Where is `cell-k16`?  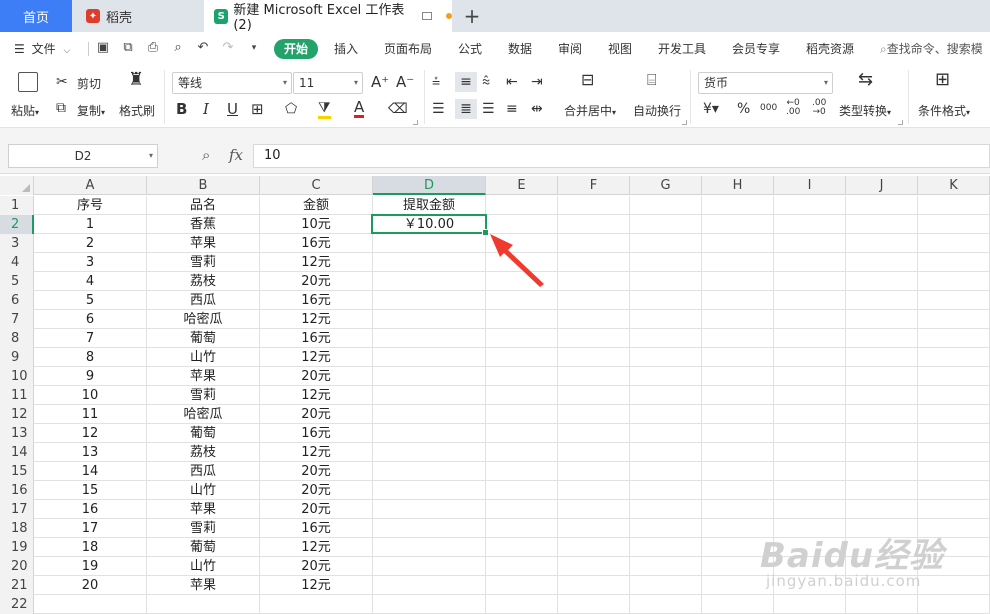
cell-k16 is located at coordinates (954, 490).